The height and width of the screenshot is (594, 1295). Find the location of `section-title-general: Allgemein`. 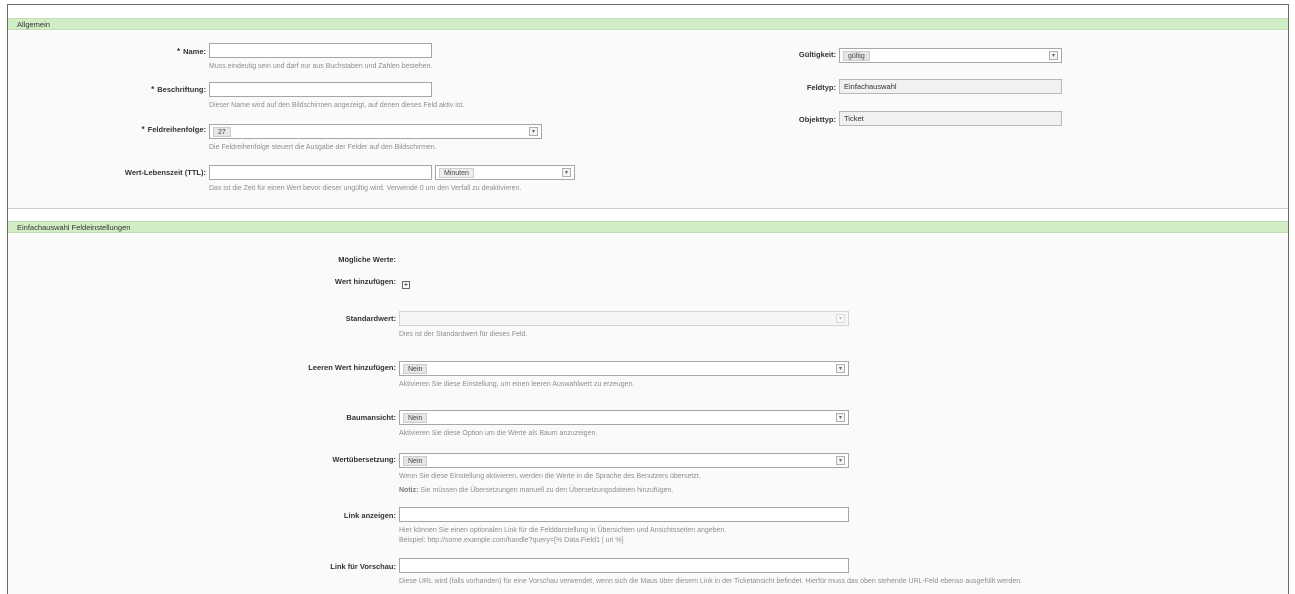

section-title-general: Allgemein is located at coordinates (33, 24).